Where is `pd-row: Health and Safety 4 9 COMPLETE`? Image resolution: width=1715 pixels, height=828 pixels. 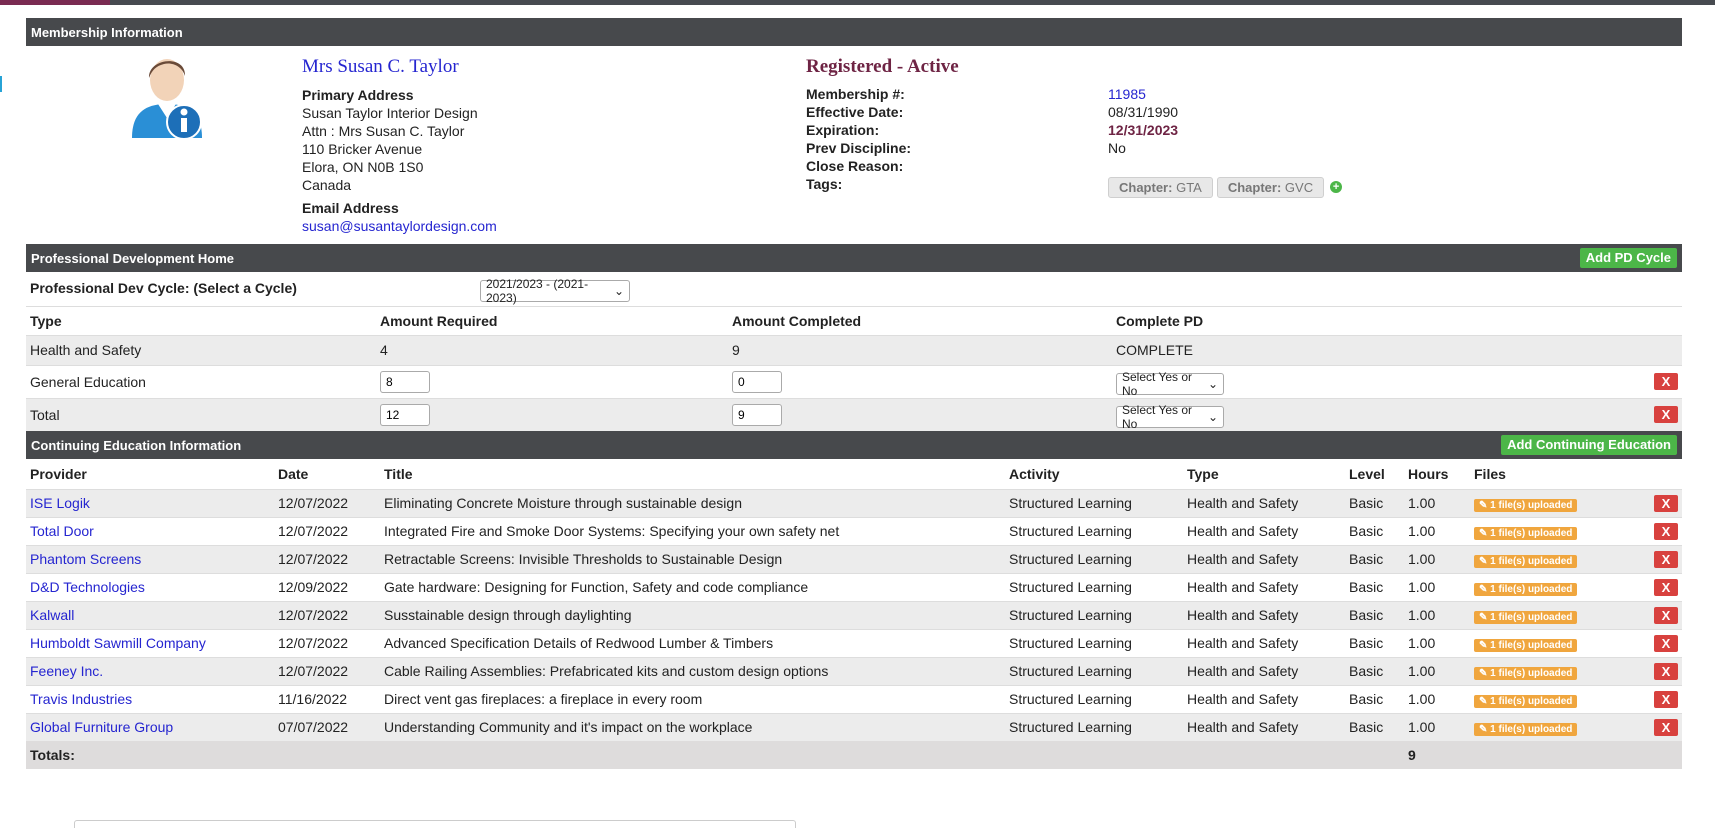 pd-row: Health and Safety 4 9 COMPLETE is located at coordinates (854, 350).